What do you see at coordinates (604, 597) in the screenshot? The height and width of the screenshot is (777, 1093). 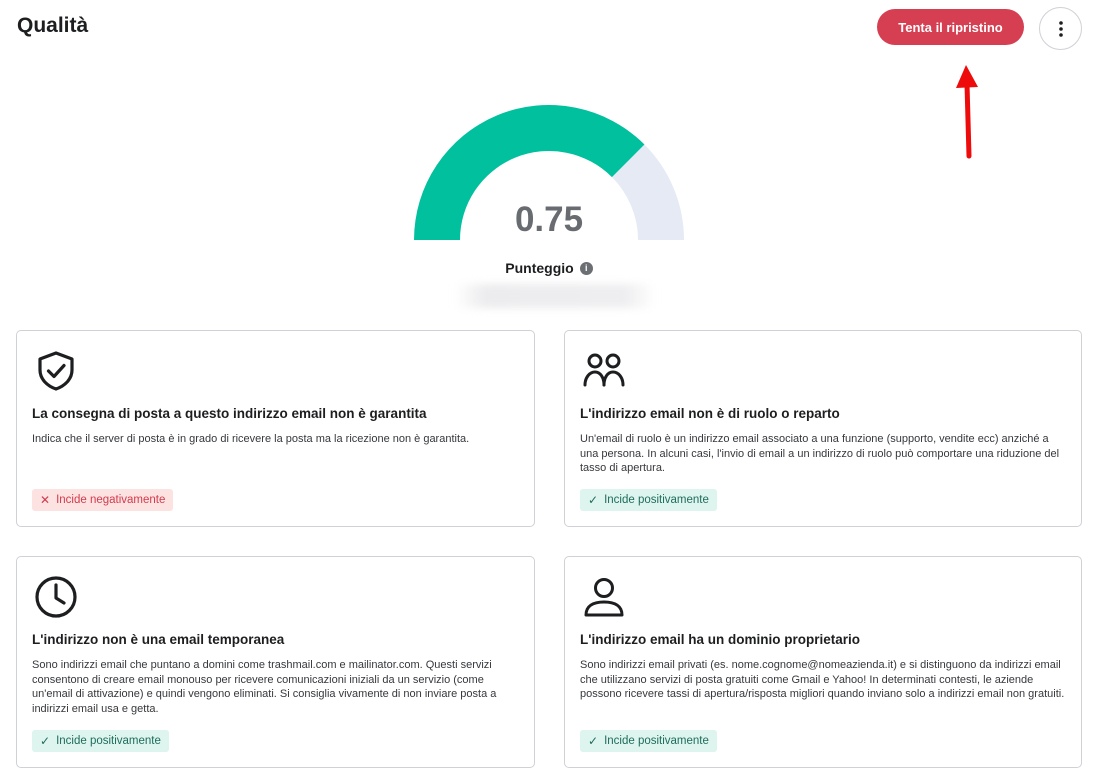 I see `user-icon` at bounding box center [604, 597].